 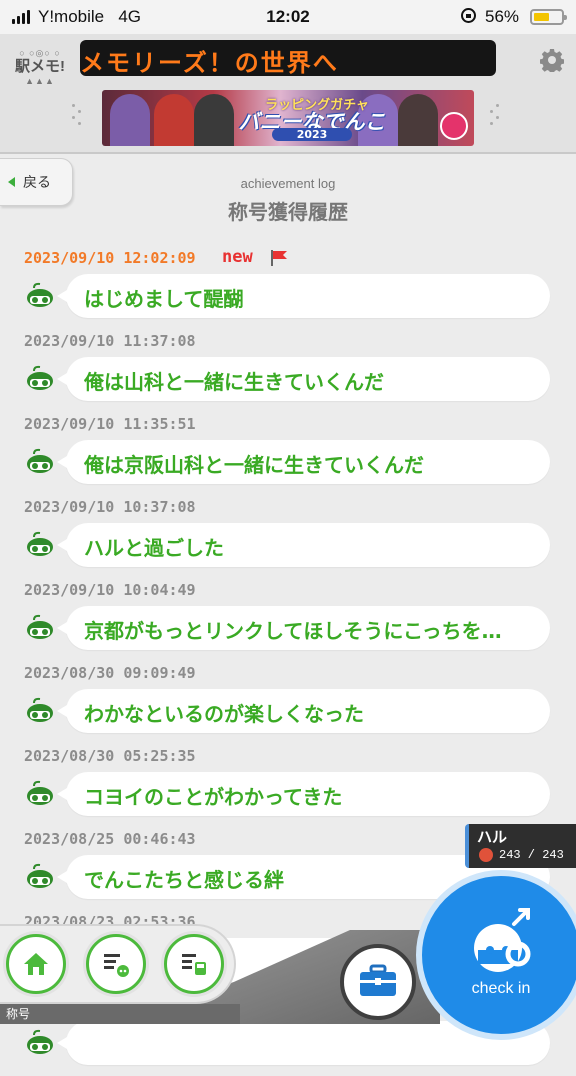 What do you see at coordinates (110, 258) in the screenshot?
I see `achievement-timestamp: 2023/09/10 12:02:09` at bounding box center [110, 258].